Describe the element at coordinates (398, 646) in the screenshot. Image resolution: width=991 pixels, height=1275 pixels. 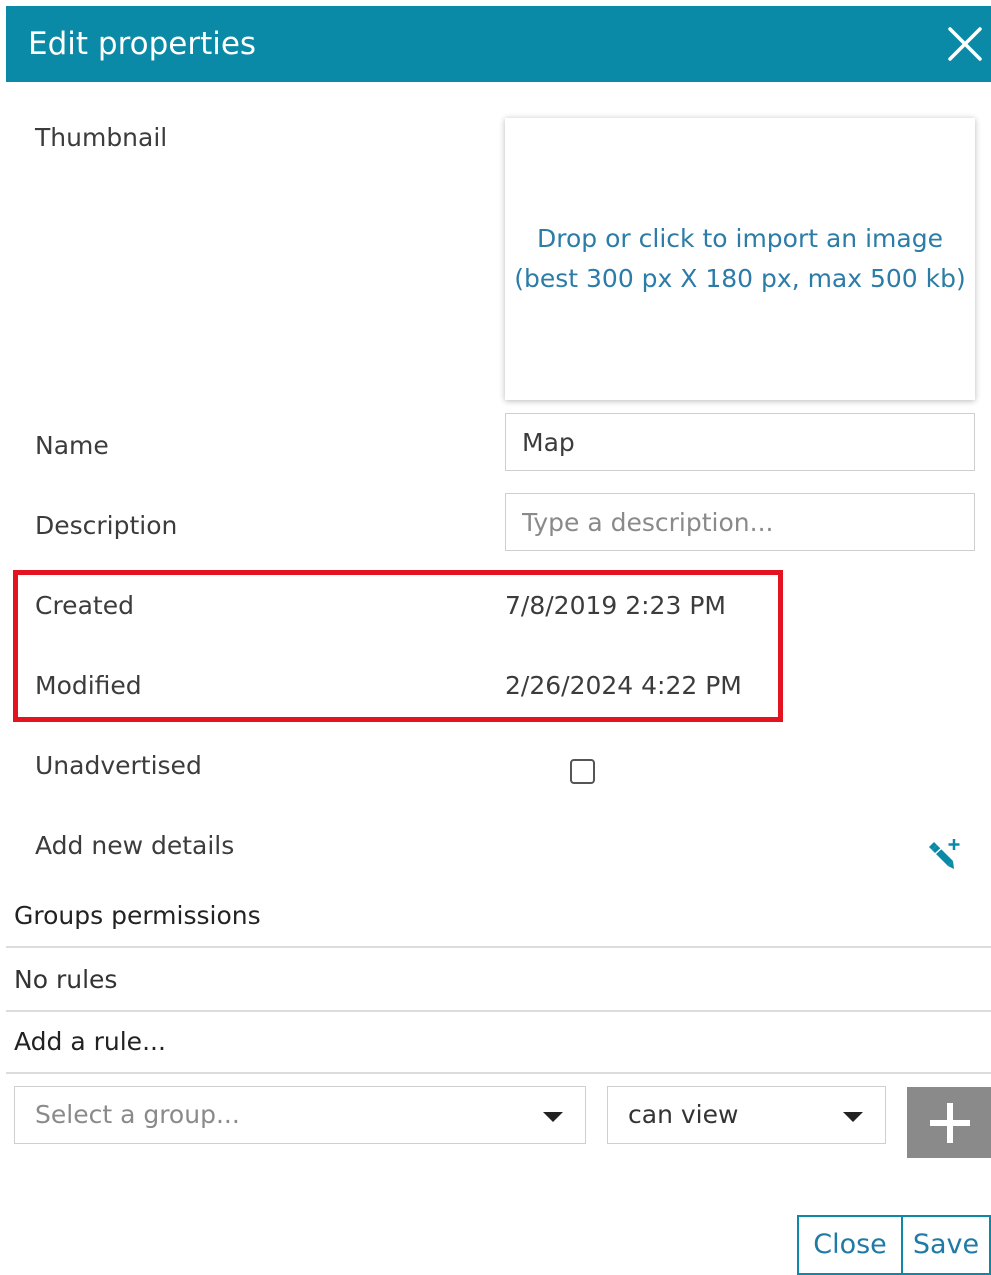
I see `highlight-box` at that location.